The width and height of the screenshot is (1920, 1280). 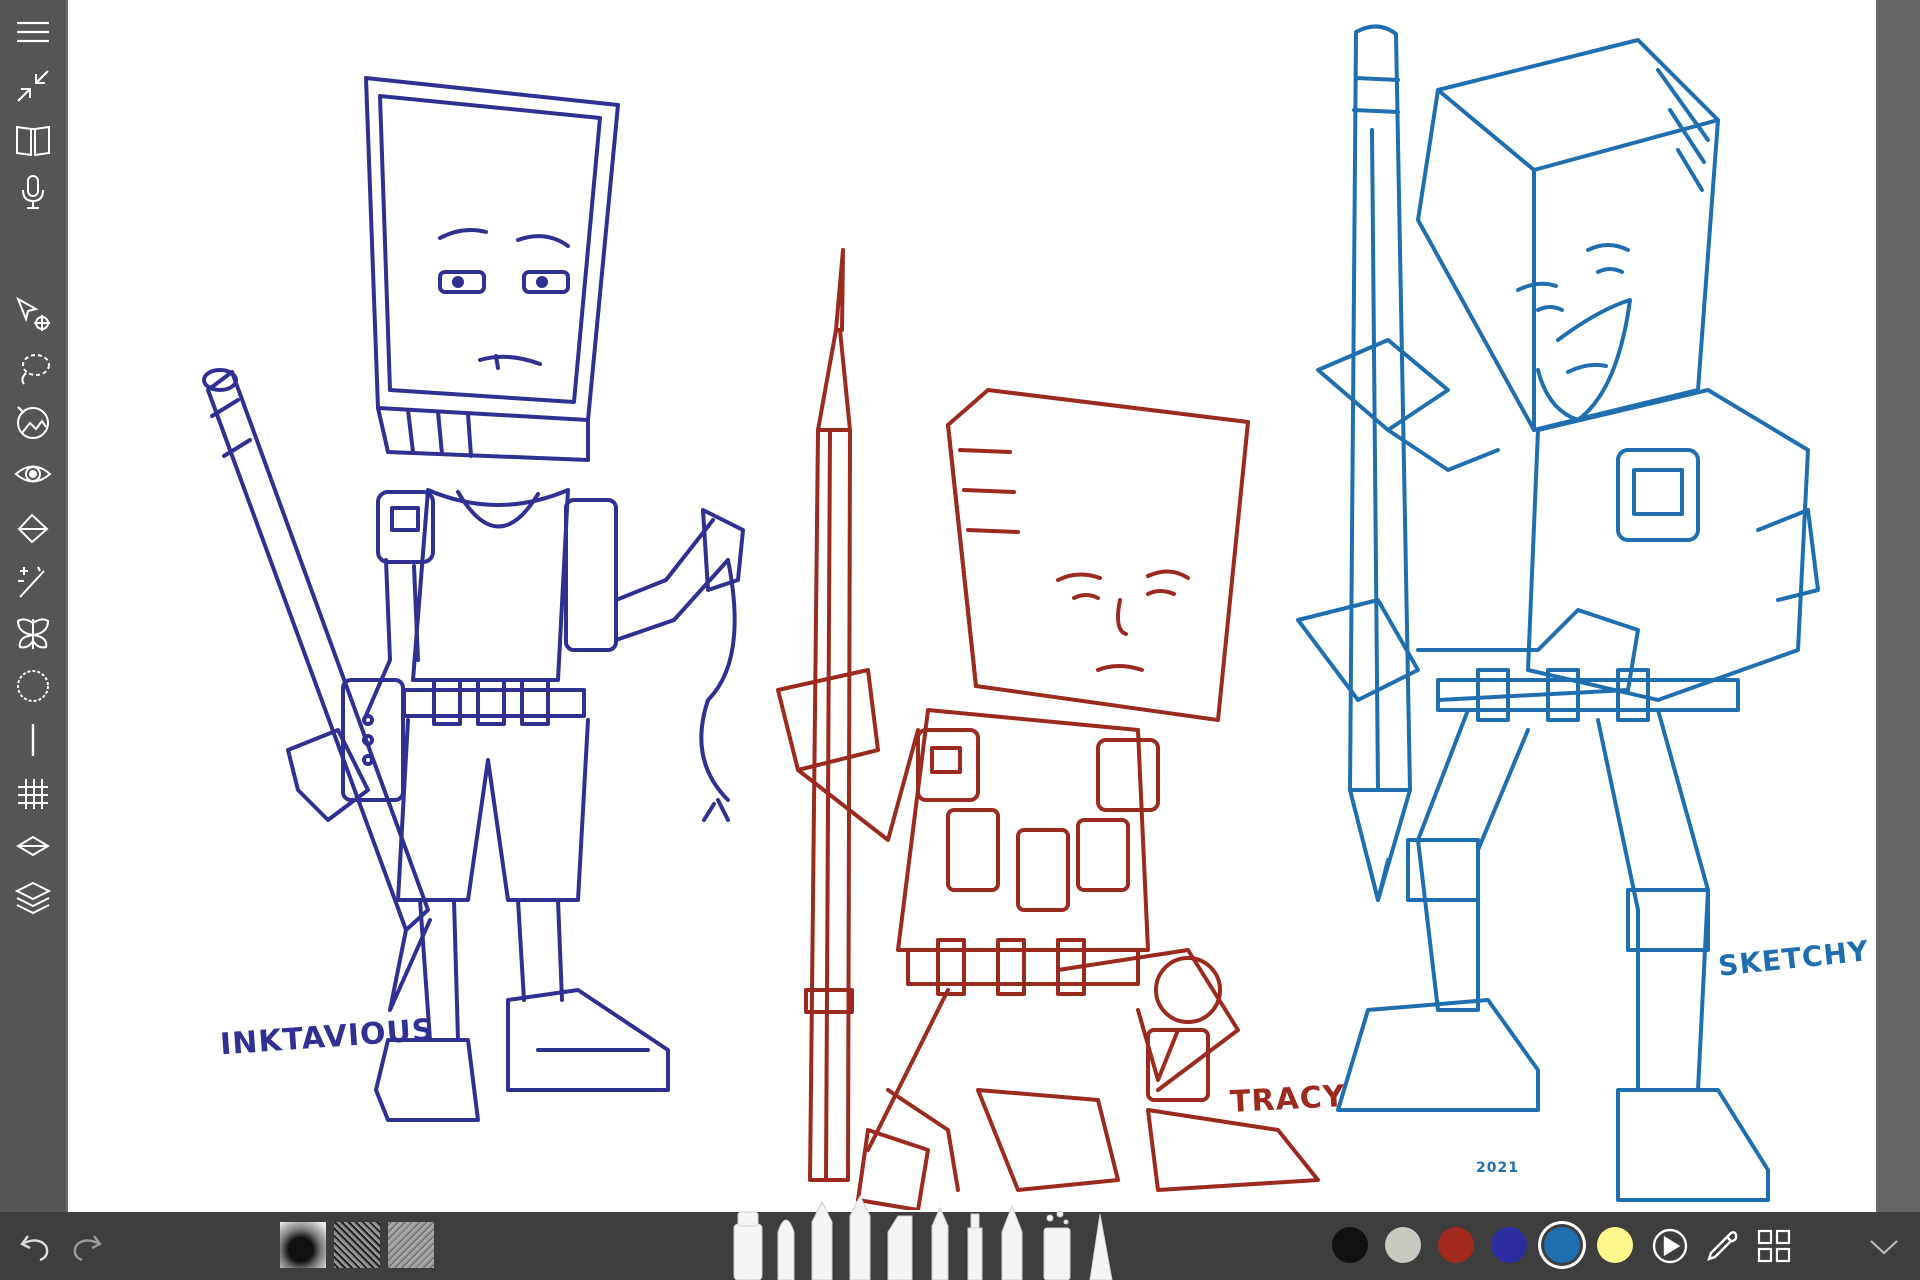 I want to click on collapse-icon, so click(x=33, y=86).